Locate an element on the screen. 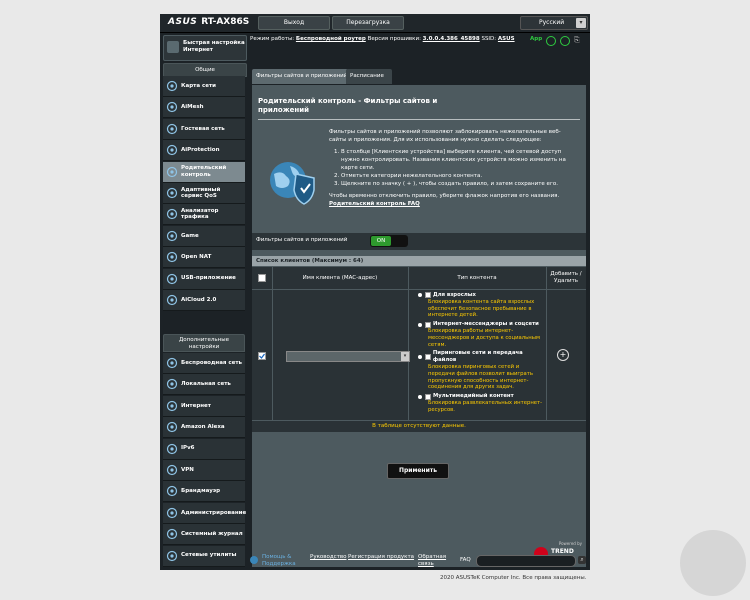 The width and height of the screenshot is (750, 600). reboot-button: Перезагрузка is located at coordinates (368, 23).